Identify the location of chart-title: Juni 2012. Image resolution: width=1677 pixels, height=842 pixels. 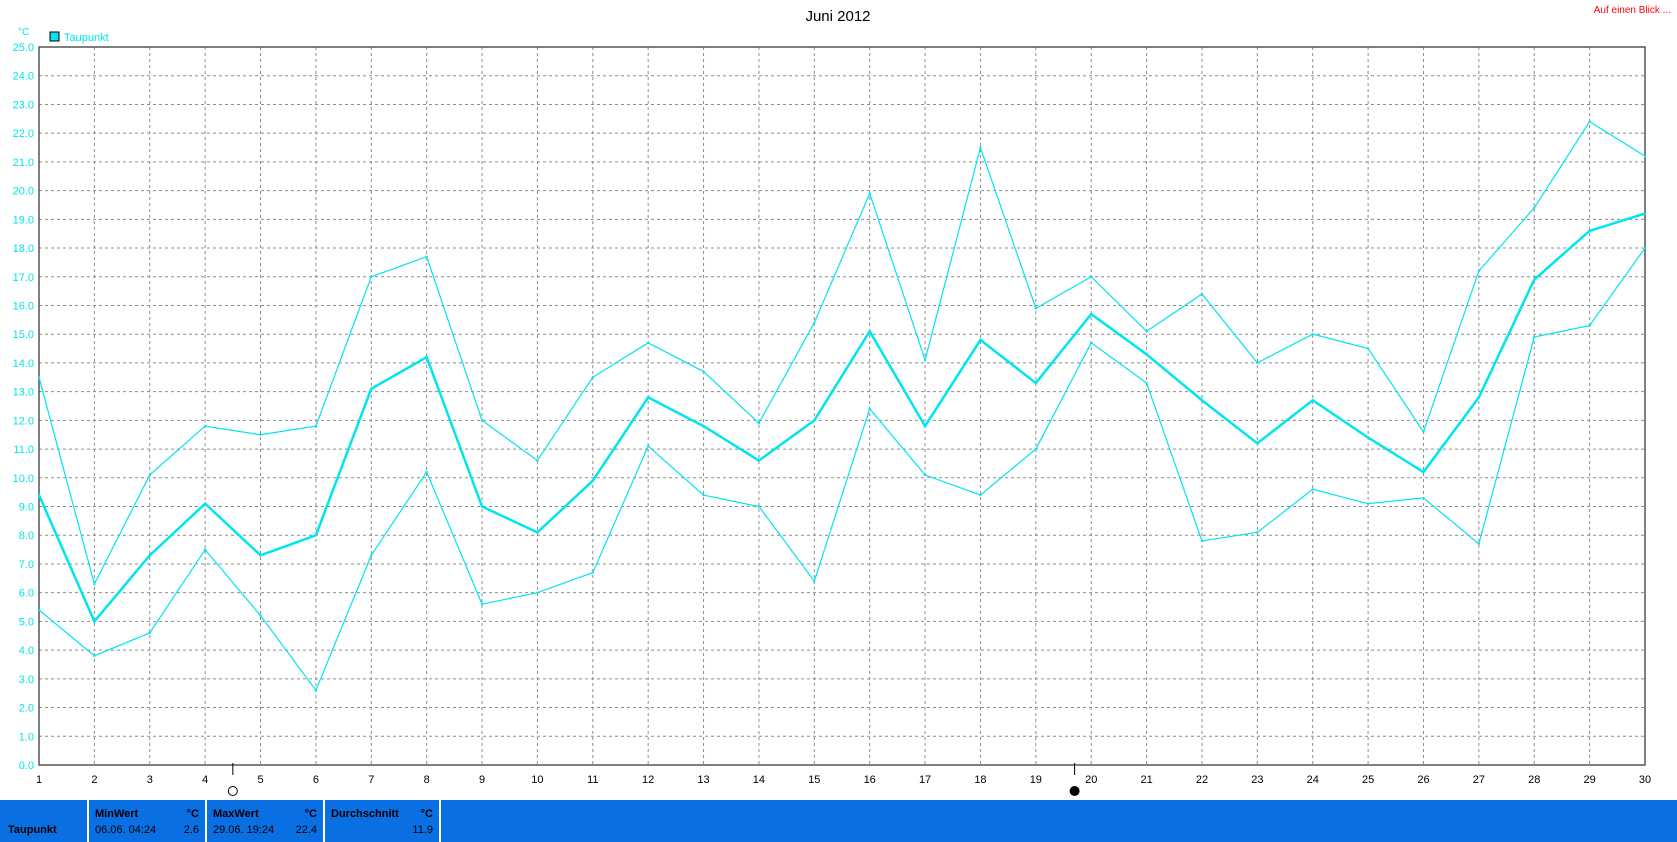
(837, 16).